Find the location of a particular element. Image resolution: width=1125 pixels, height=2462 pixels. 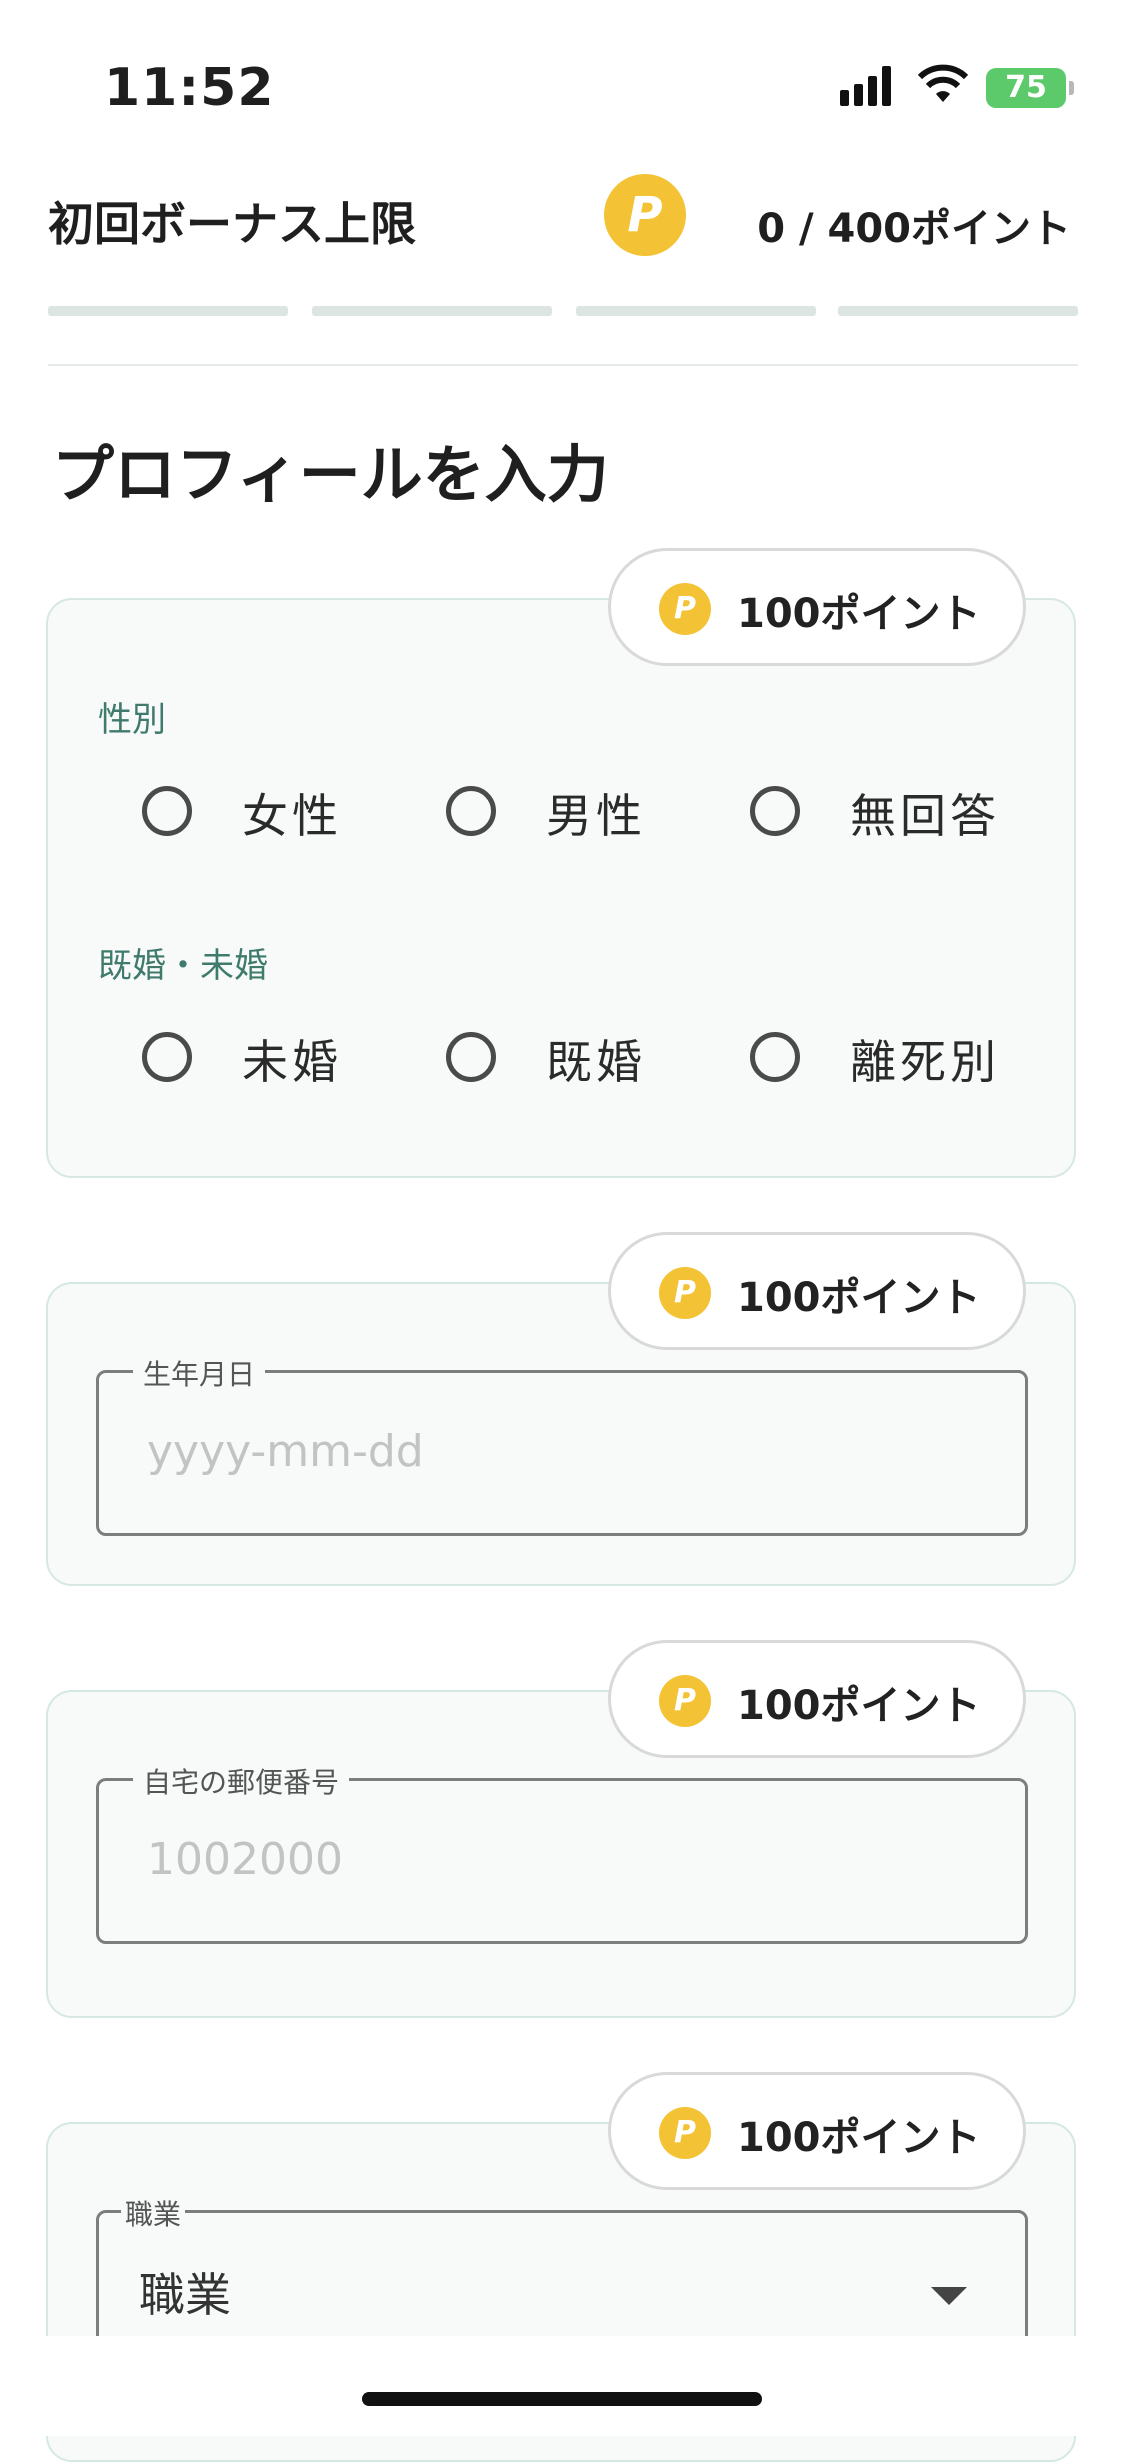

radio-label-divorced: 離死別 is located at coordinates (925, 1059).